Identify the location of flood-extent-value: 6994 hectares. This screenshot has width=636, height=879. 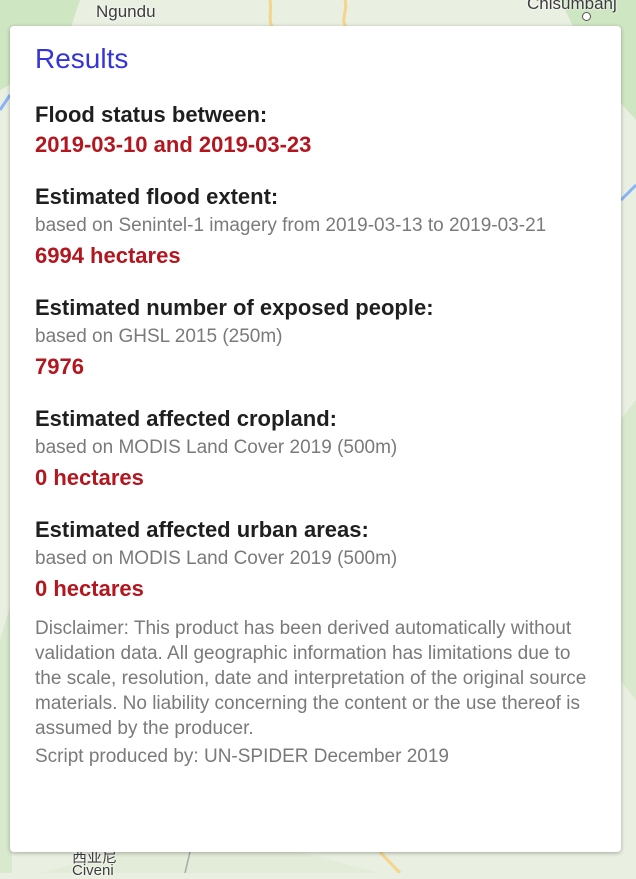
(108, 255).